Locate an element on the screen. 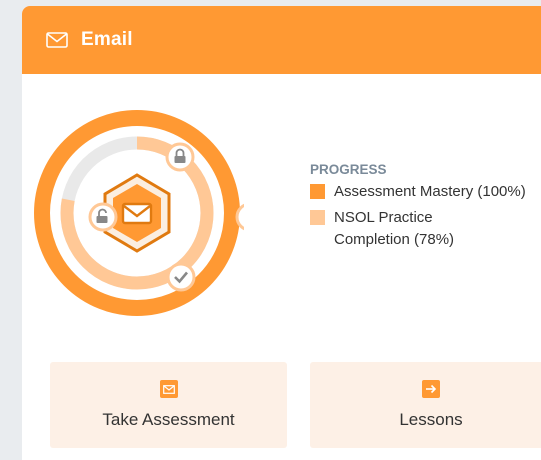 The height and width of the screenshot is (460, 541). lessons-button: Lessons is located at coordinates (425, 405).